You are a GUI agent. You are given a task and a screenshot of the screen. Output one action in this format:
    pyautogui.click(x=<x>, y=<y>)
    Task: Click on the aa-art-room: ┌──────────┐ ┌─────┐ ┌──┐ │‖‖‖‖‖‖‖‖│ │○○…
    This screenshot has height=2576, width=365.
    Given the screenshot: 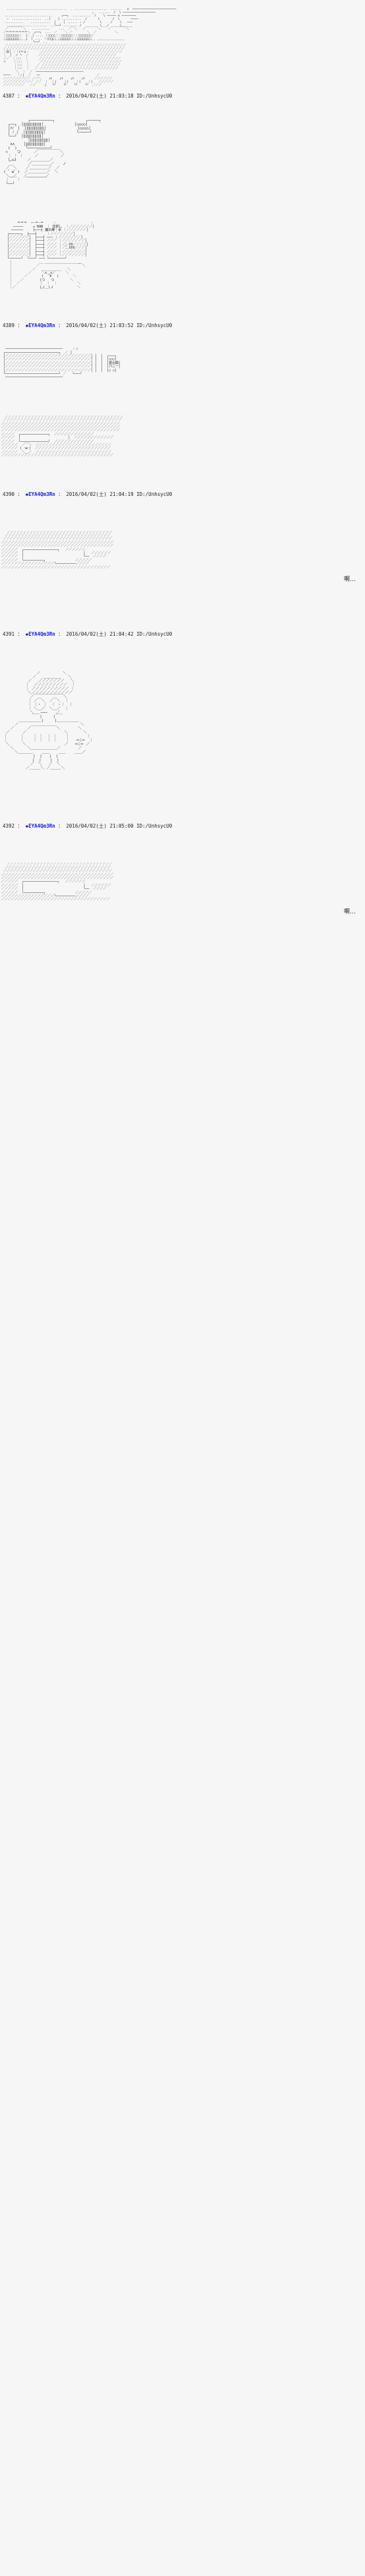 What is the action you would take?
    pyautogui.click(x=182, y=152)
    